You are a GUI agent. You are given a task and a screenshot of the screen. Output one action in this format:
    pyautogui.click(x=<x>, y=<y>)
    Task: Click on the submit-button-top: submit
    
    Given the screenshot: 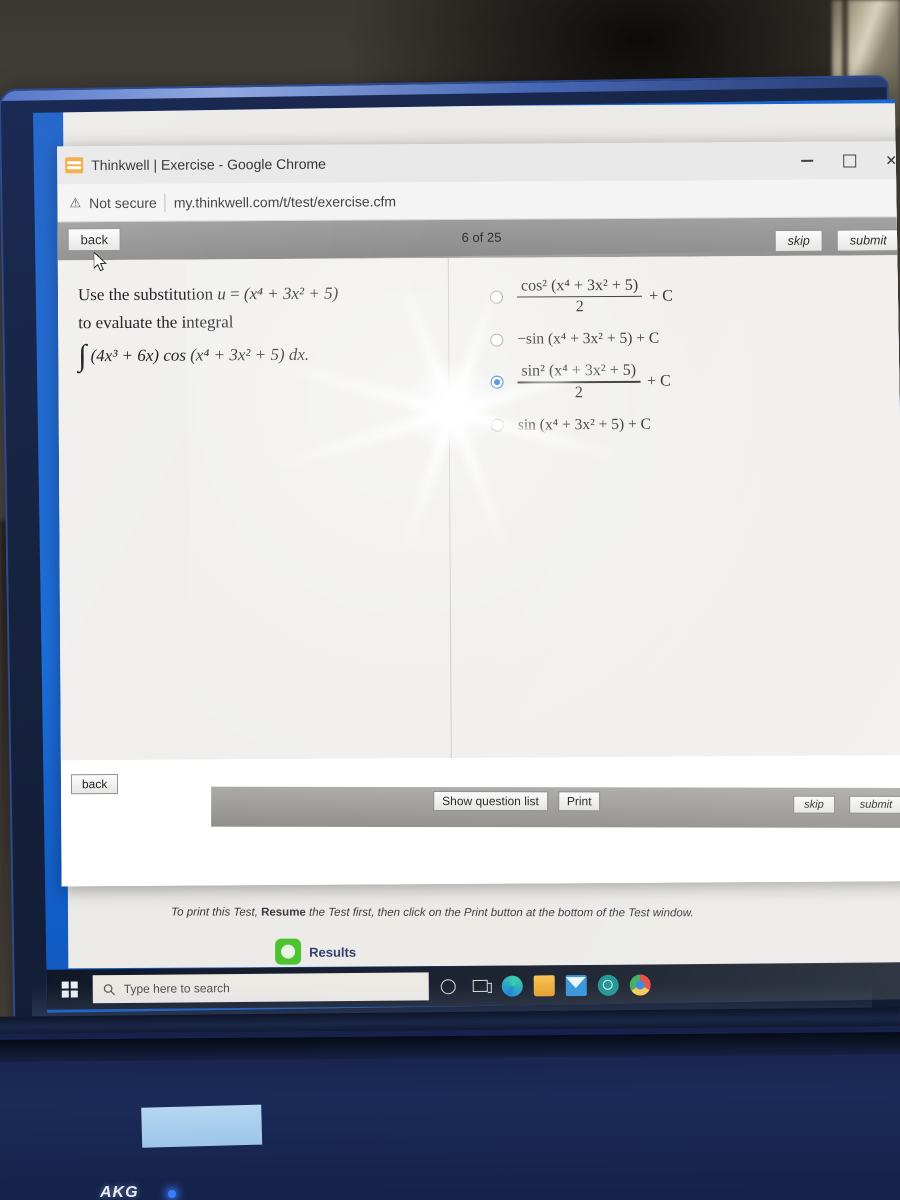 What is the action you would take?
    pyautogui.click(x=868, y=240)
    